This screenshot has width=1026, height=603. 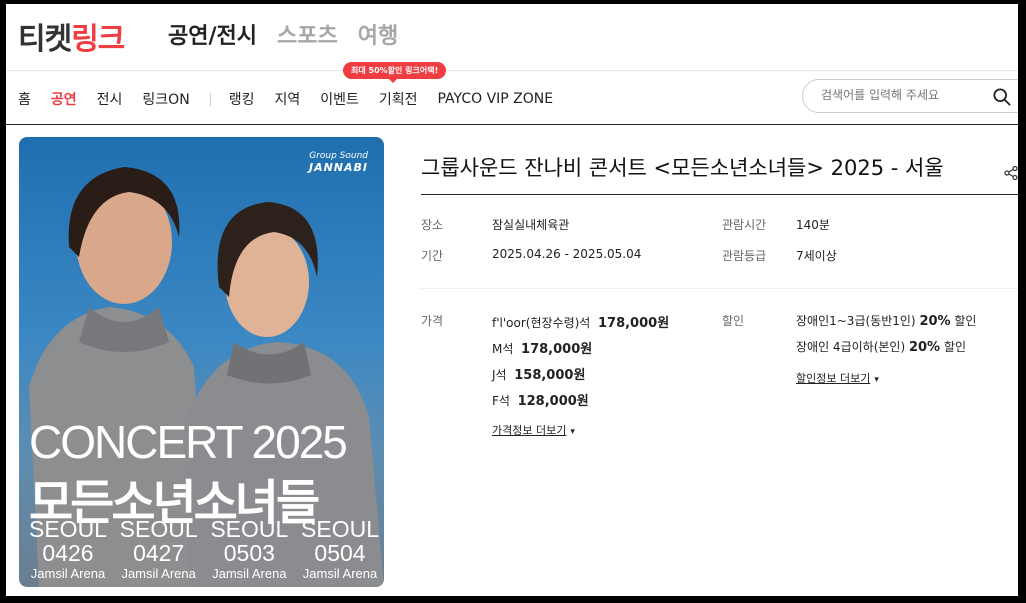 I want to click on title-divider, so click(x=719, y=194).